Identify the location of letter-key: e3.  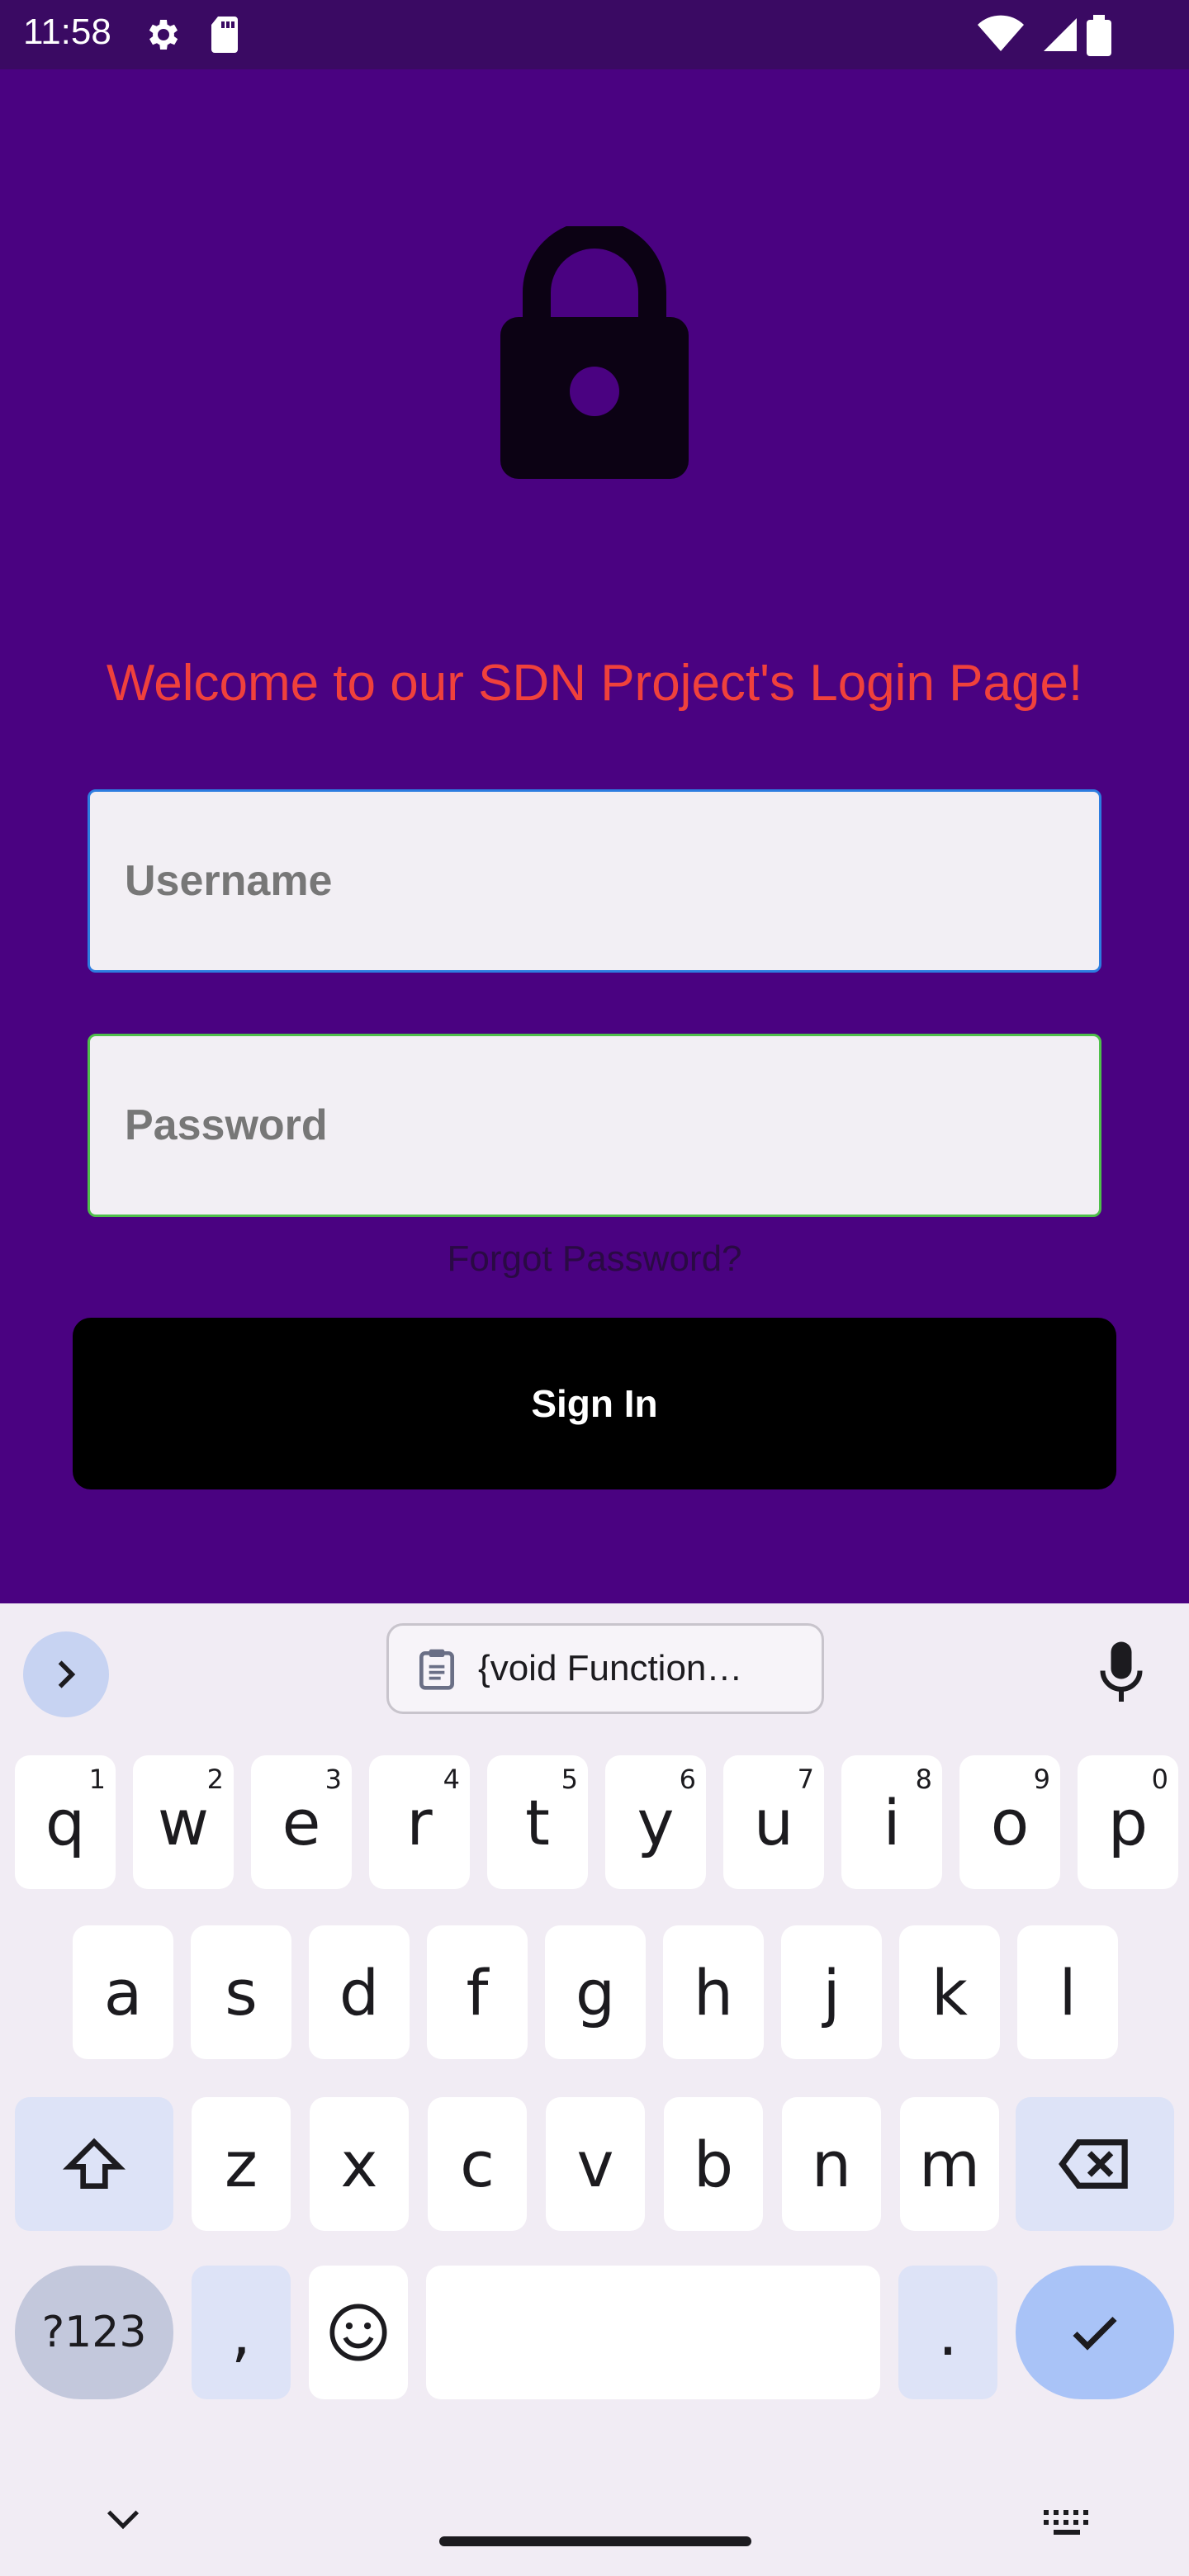
(301, 1822).